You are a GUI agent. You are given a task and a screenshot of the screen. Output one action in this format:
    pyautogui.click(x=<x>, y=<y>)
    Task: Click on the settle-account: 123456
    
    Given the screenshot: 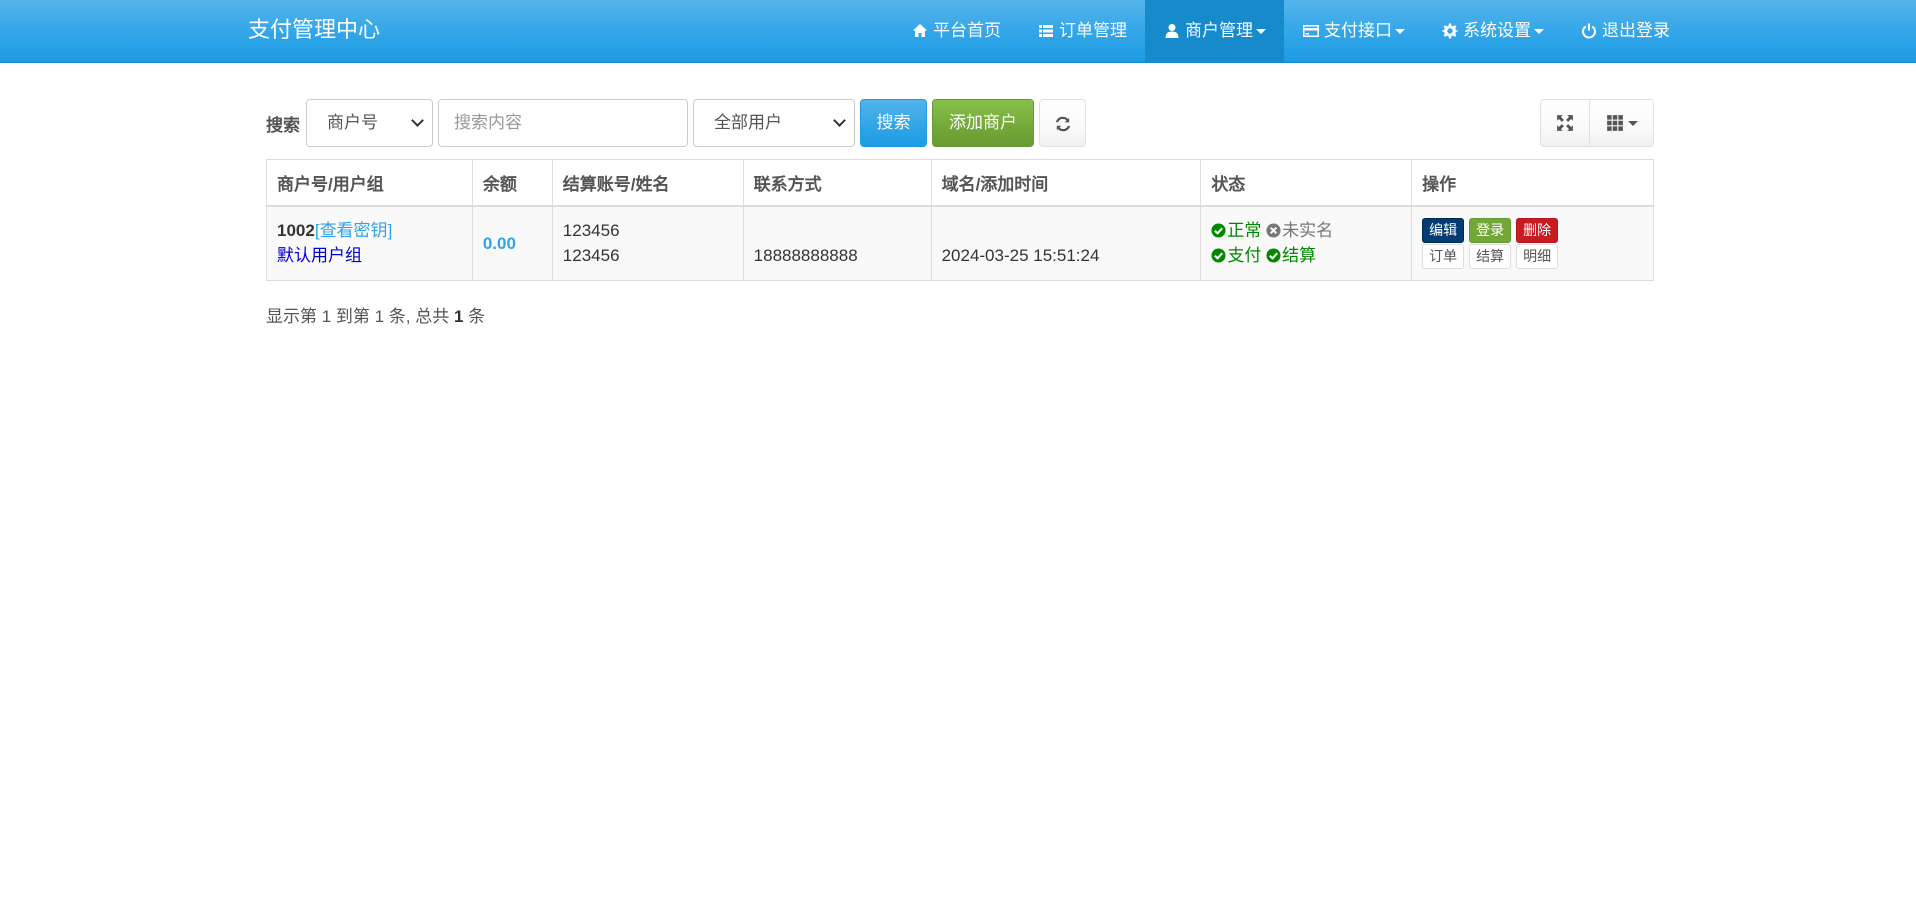 What is the action you would take?
    pyautogui.click(x=591, y=231)
    